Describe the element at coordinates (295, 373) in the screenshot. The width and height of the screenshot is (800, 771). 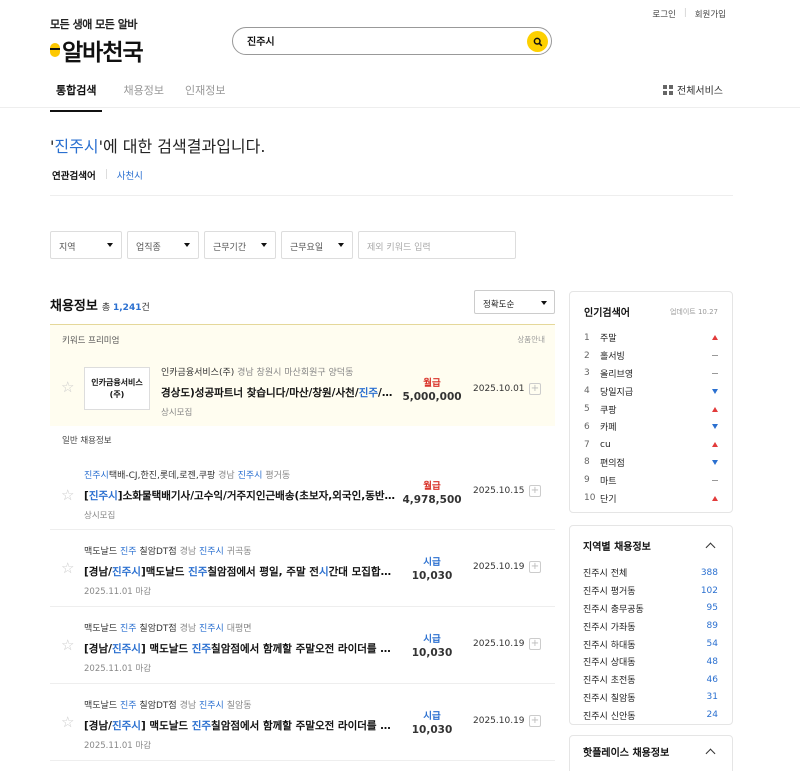
I see `job-location: 경남 창원시 마산회원구 양덕동` at that location.